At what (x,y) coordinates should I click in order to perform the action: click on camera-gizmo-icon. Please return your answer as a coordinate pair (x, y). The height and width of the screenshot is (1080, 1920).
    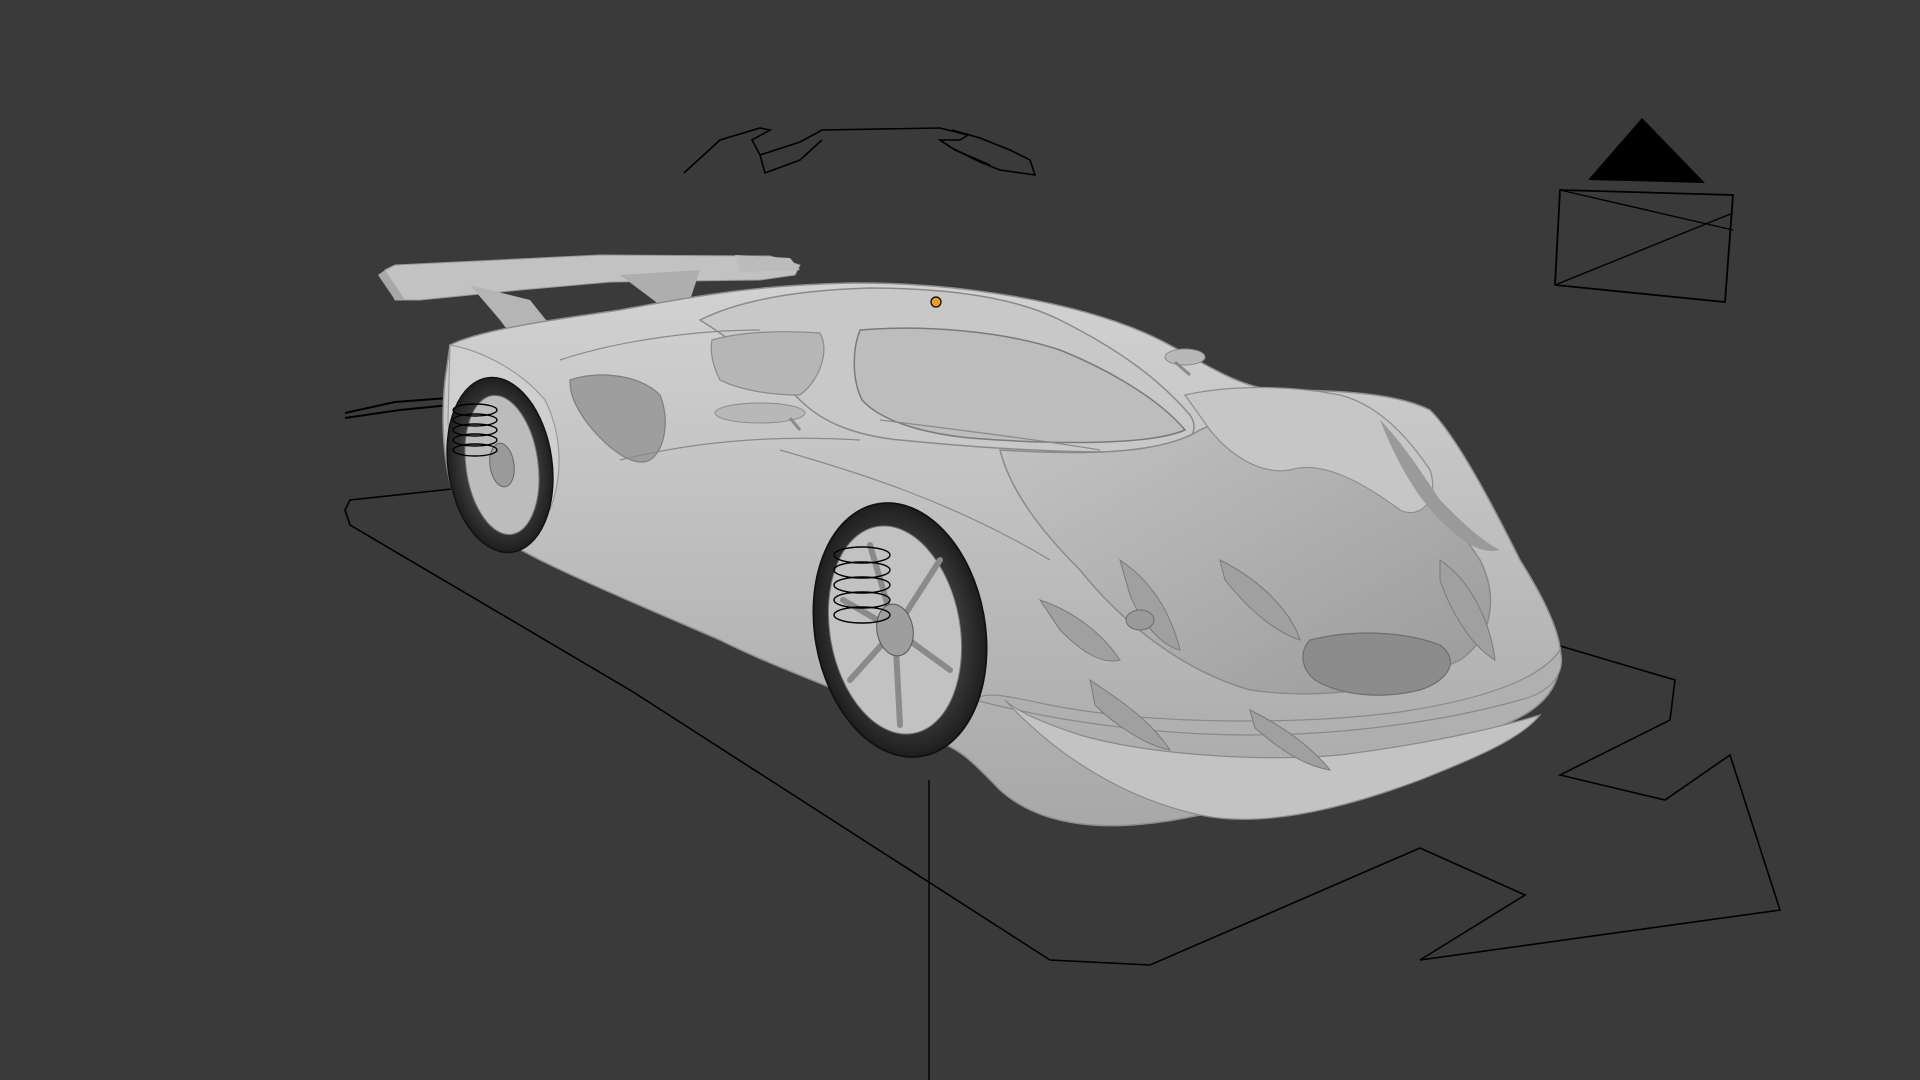
    Looking at the image, I should click on (1644, 210).